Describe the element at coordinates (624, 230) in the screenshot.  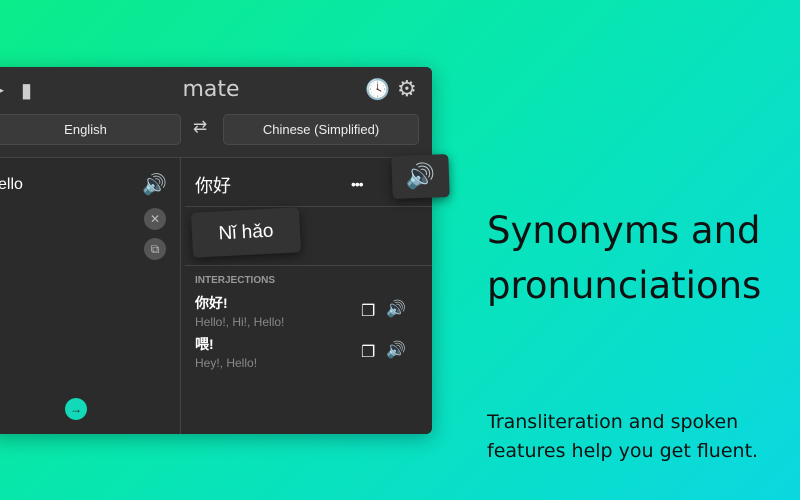
I see `headline-line-1: Synonyms and` at that location.